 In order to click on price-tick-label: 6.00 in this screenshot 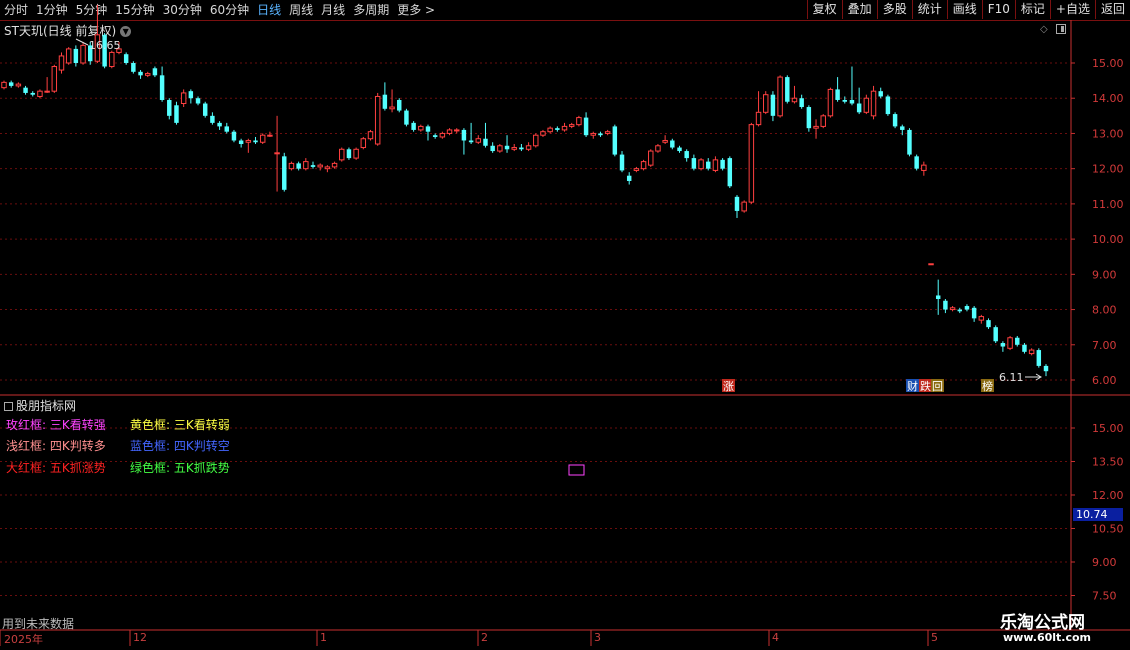, I will do `click(1104, 380)`.